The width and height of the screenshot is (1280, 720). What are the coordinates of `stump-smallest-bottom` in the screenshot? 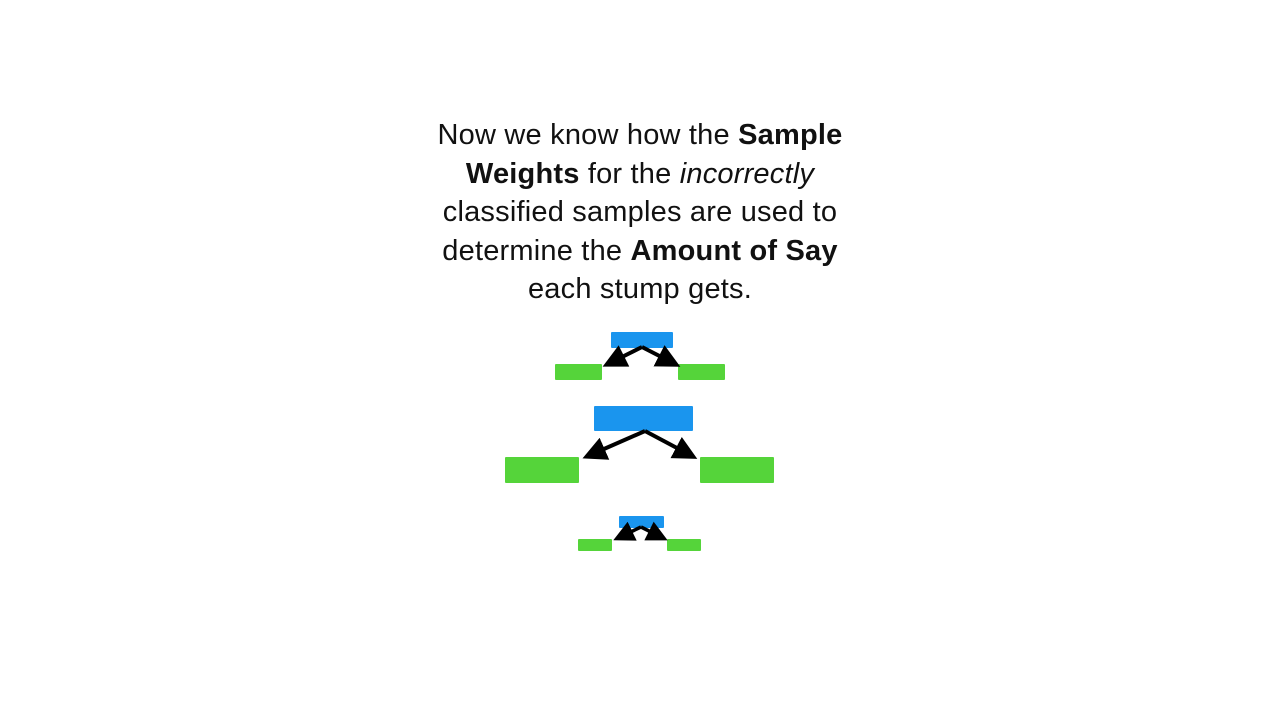 It's located at (639, 533).